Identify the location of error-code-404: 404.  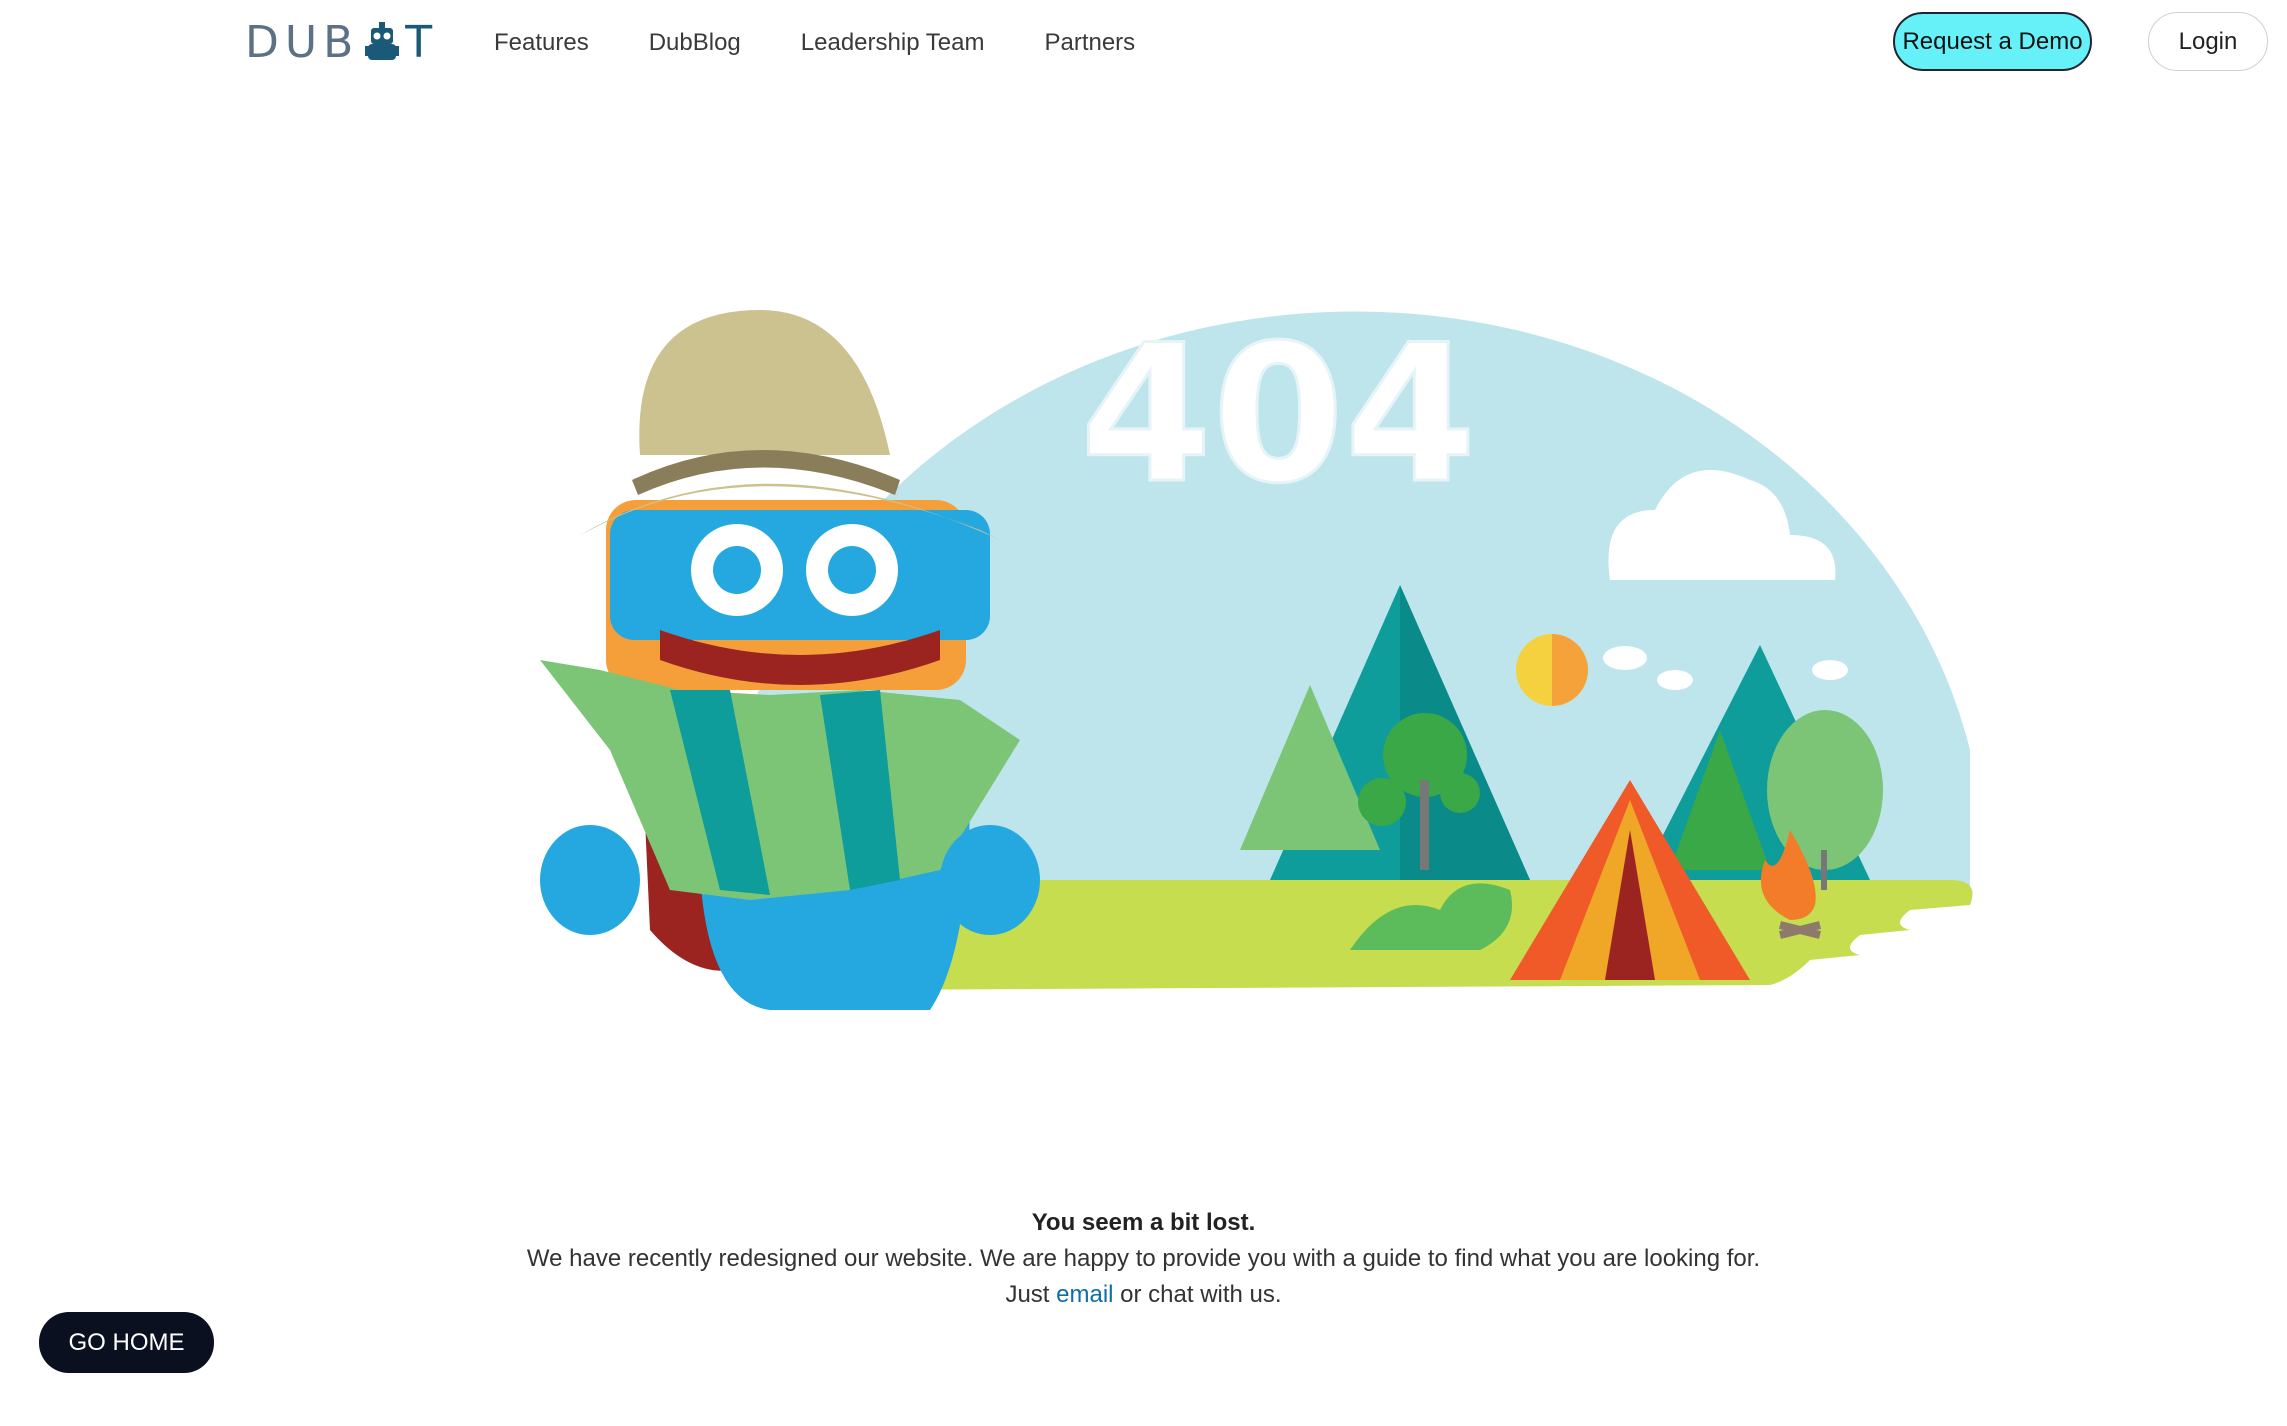
(1278, 414).